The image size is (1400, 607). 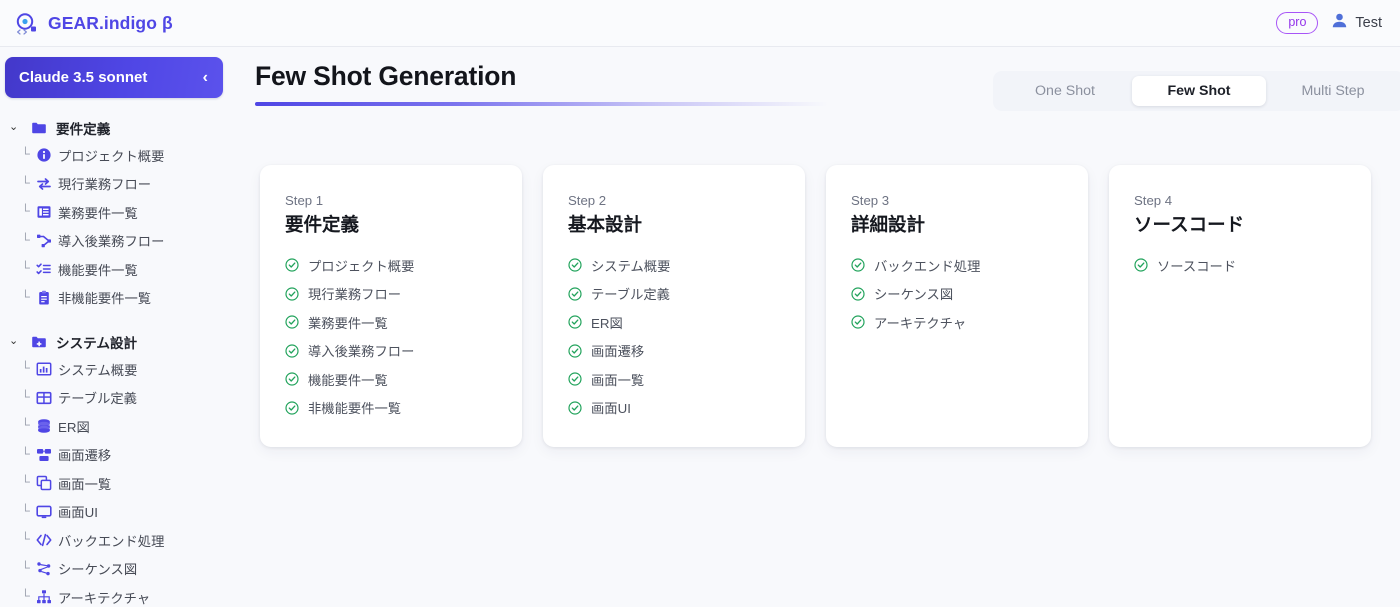 What do you see at coordinates (85, 456) in the screenshot?
I see `sidebar-item-label: 画面遷移` at bounding box center [85, 456].